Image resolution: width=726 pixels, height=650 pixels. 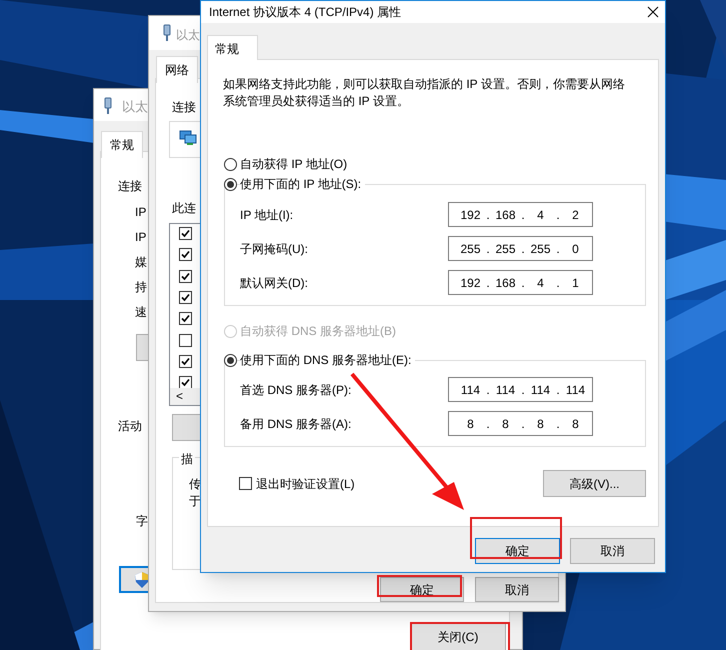 What do you see at coordinates (195, 484) in the screenshot?
I see `description-text: 传` at bounding box center [195, 484].